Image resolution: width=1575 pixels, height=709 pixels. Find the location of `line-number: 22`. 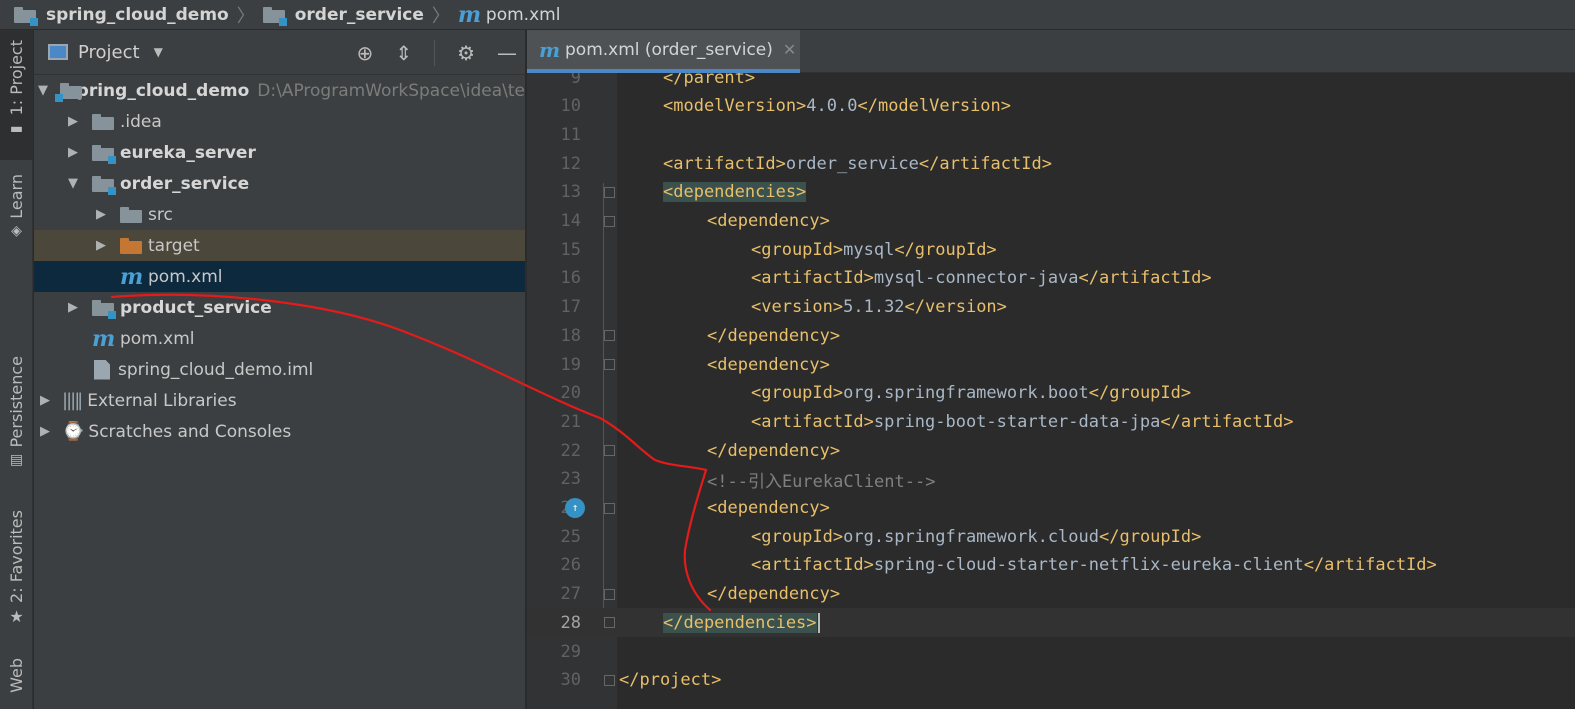

line-number: 22 is located at coordinates (570, 450).